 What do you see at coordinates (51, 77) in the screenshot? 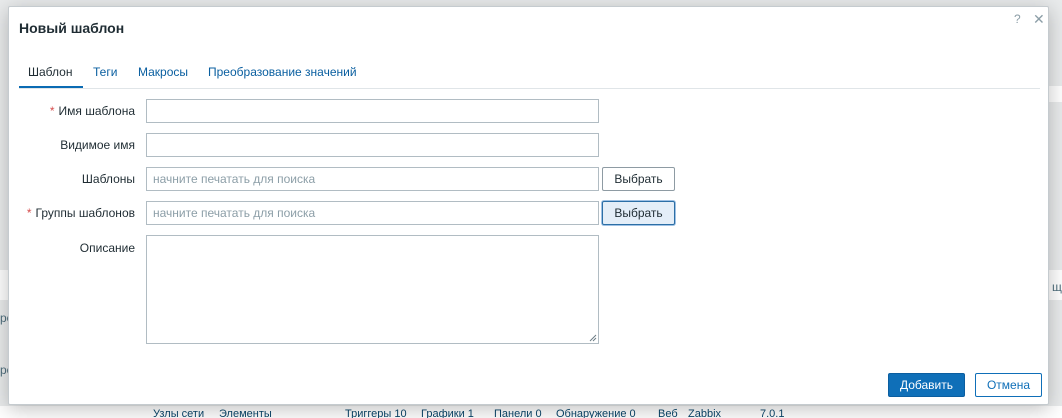
I see `tab-template: Шаблон` at bounding box center [51, 77].